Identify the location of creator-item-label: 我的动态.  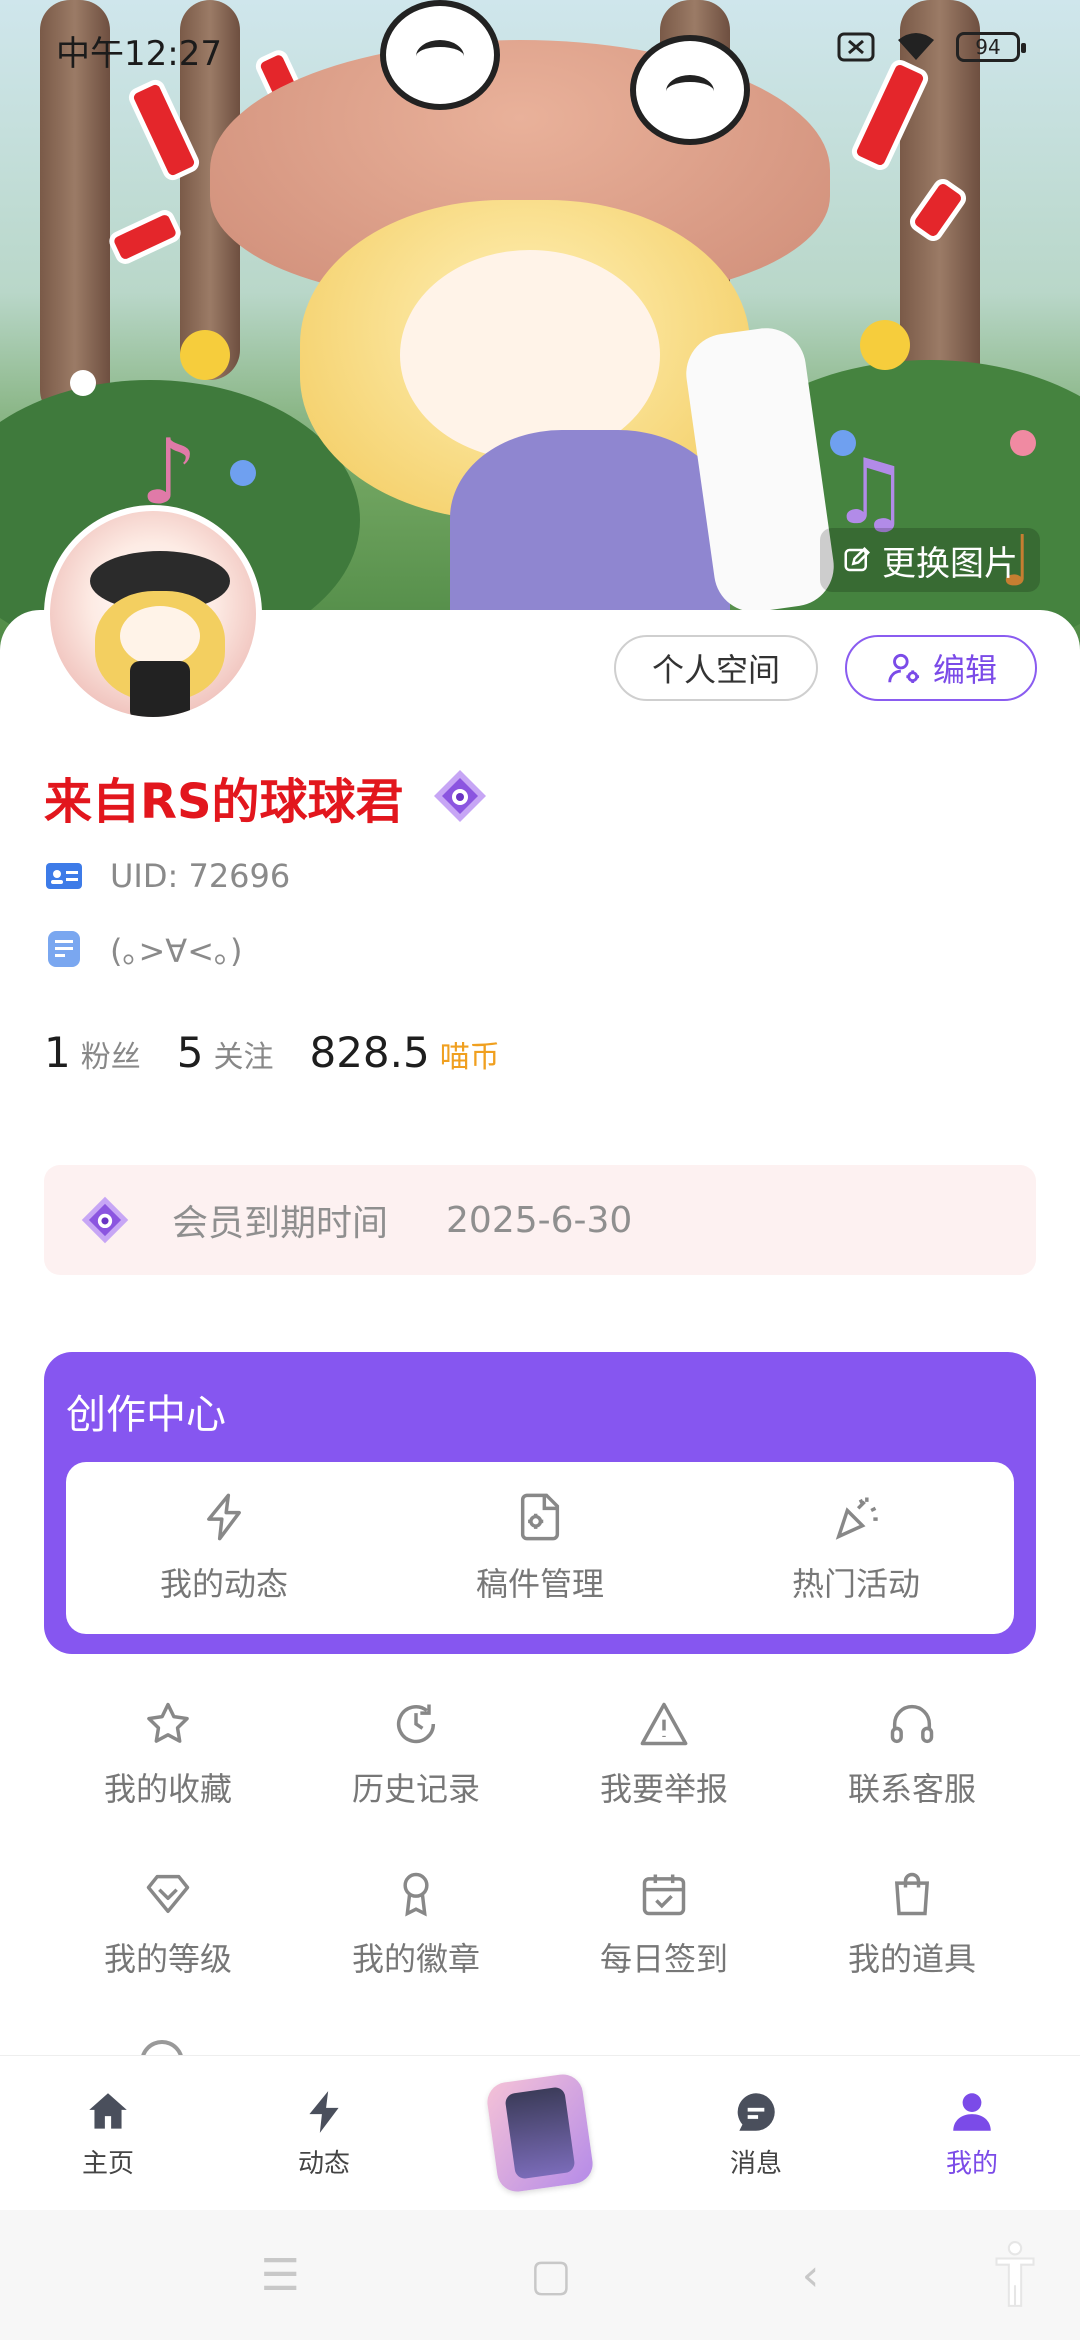
(223, 1584).